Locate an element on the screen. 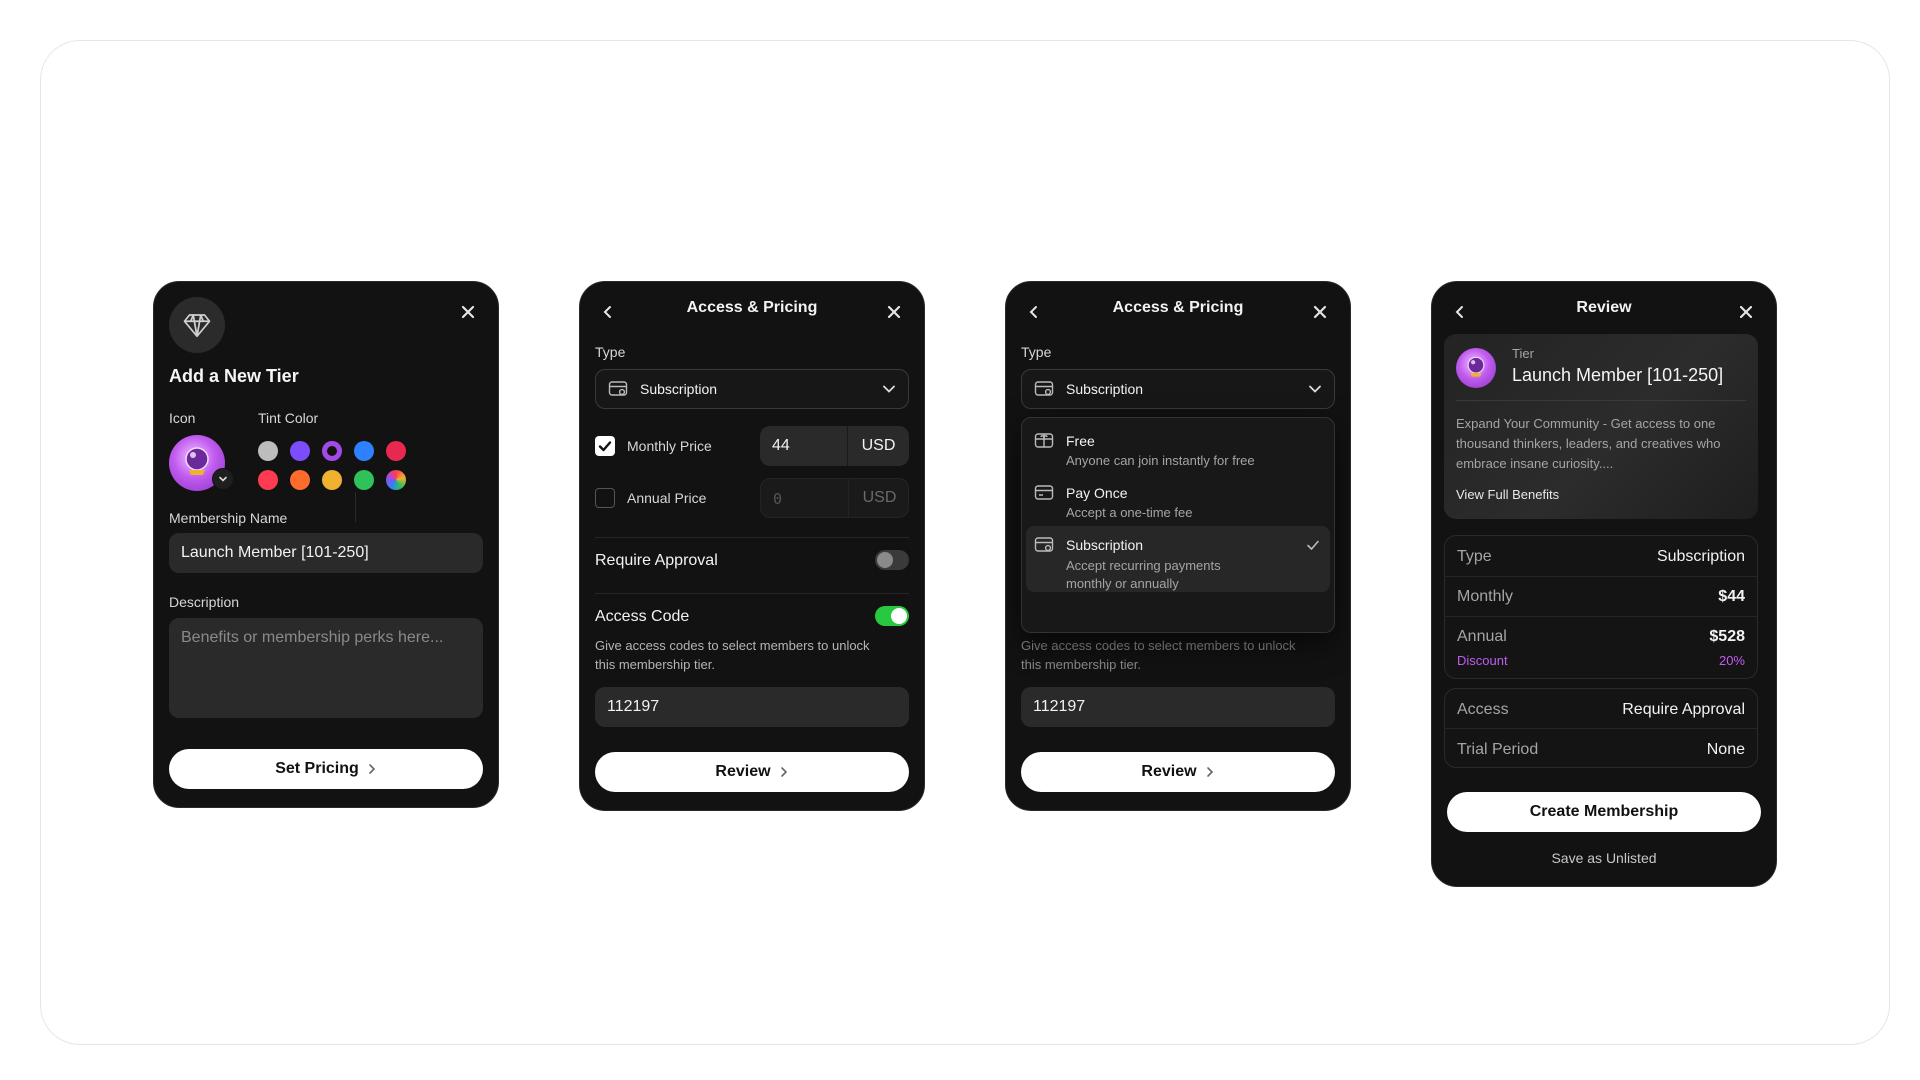 Image resolution: width=1920 pixels, height=1080 pixels. access-value: Require Approval is located at coordinates (1683, 709).